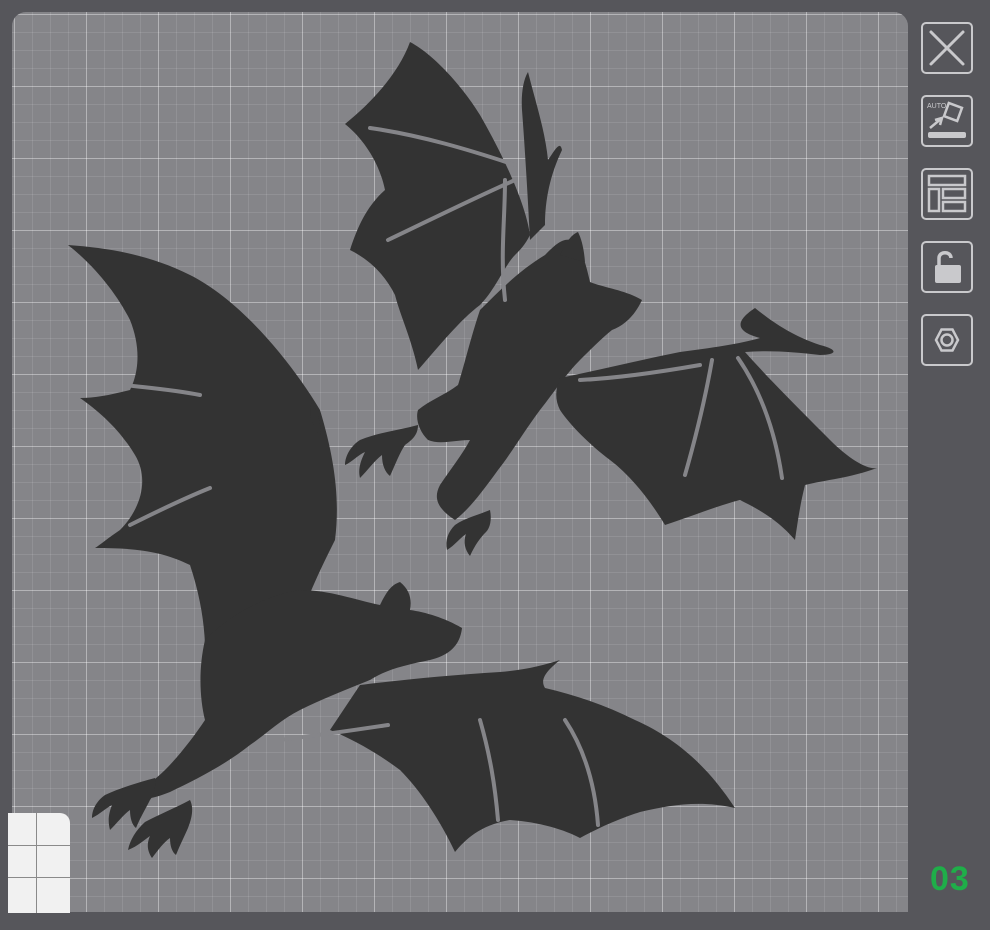  Describe the element at coordinates (541, 156) in the screenshot. I see `upper-bat-finger` at that location.